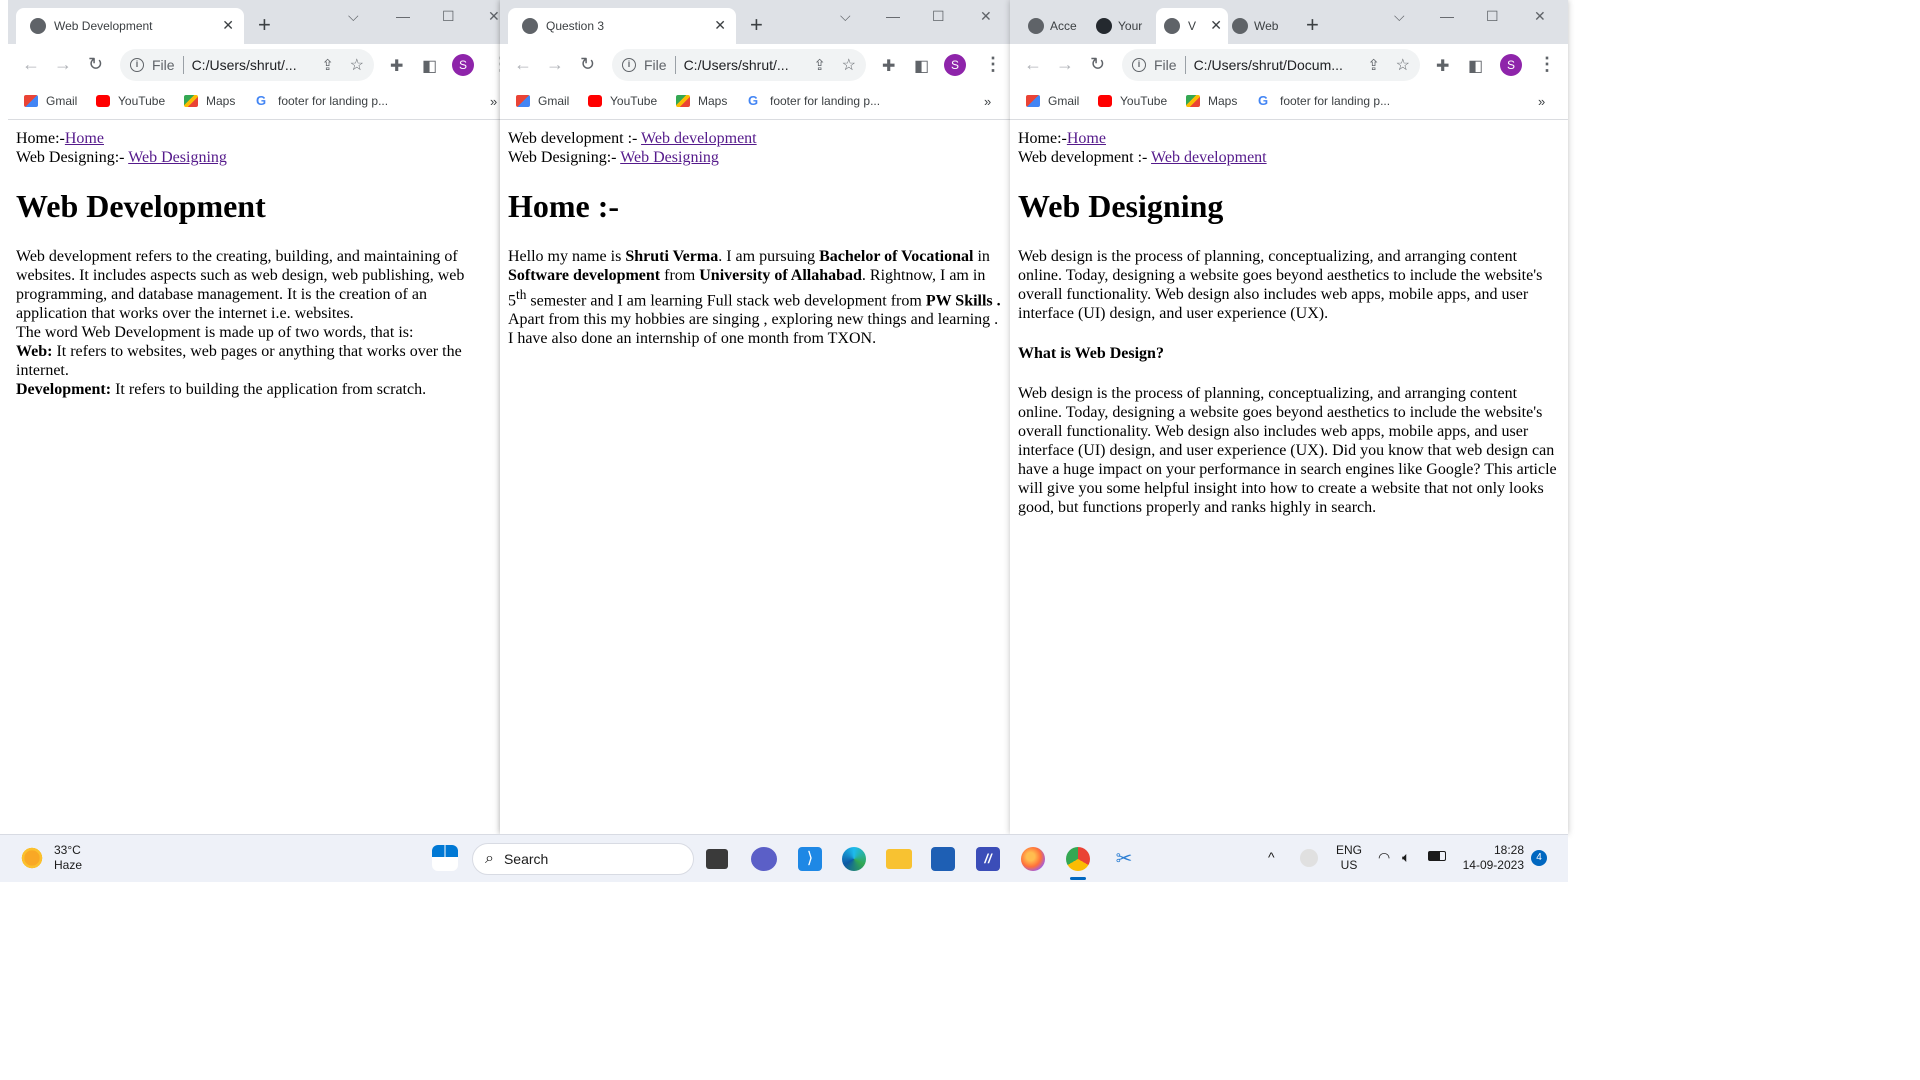  What do you see at coordinates (1033, 859) in the screenshot?
I see `firefox-icon` at bounding box center [1033, 859].